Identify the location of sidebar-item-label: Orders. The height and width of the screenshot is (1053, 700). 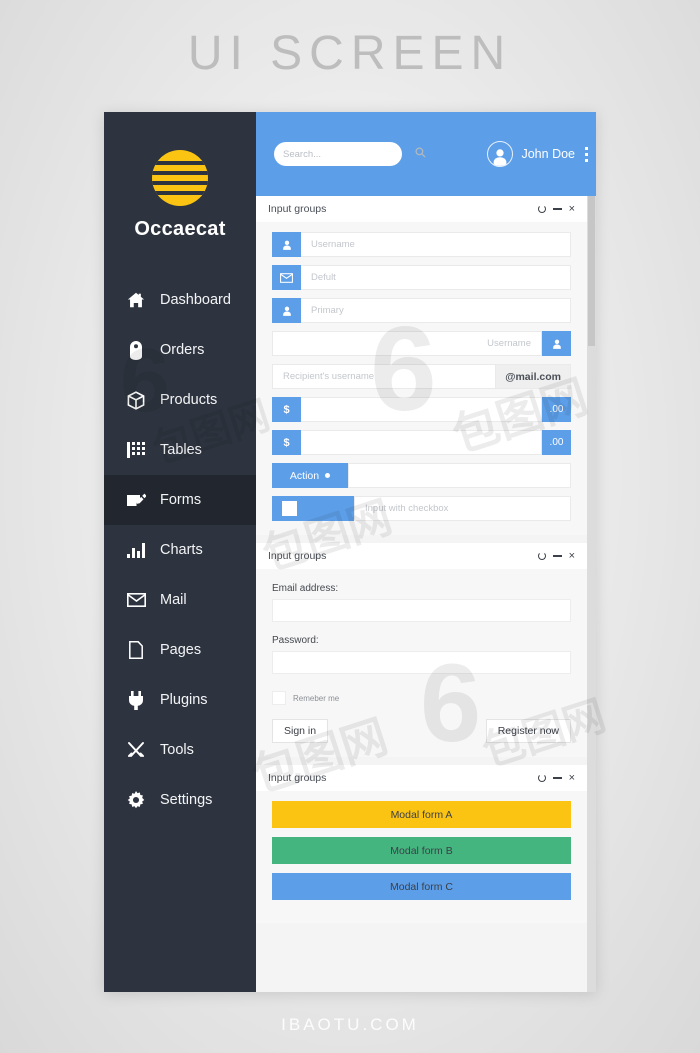
(182, 350).